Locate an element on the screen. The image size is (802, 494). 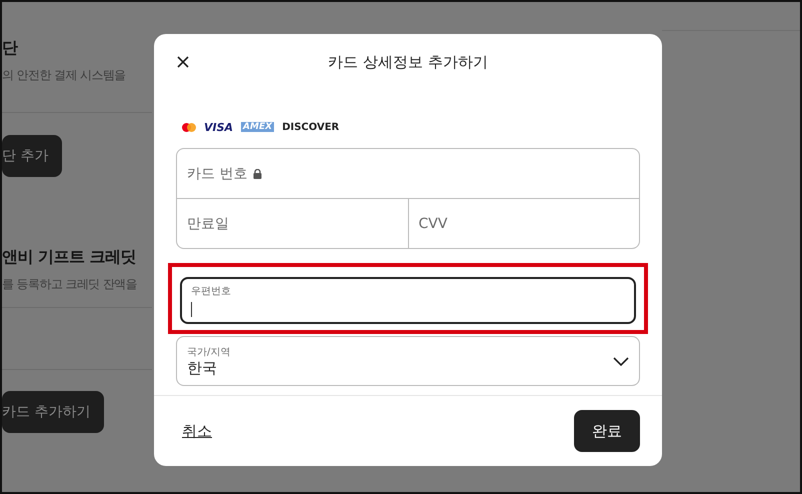
postal-code-field: 우편번호 is located at coordinates (408, 300).